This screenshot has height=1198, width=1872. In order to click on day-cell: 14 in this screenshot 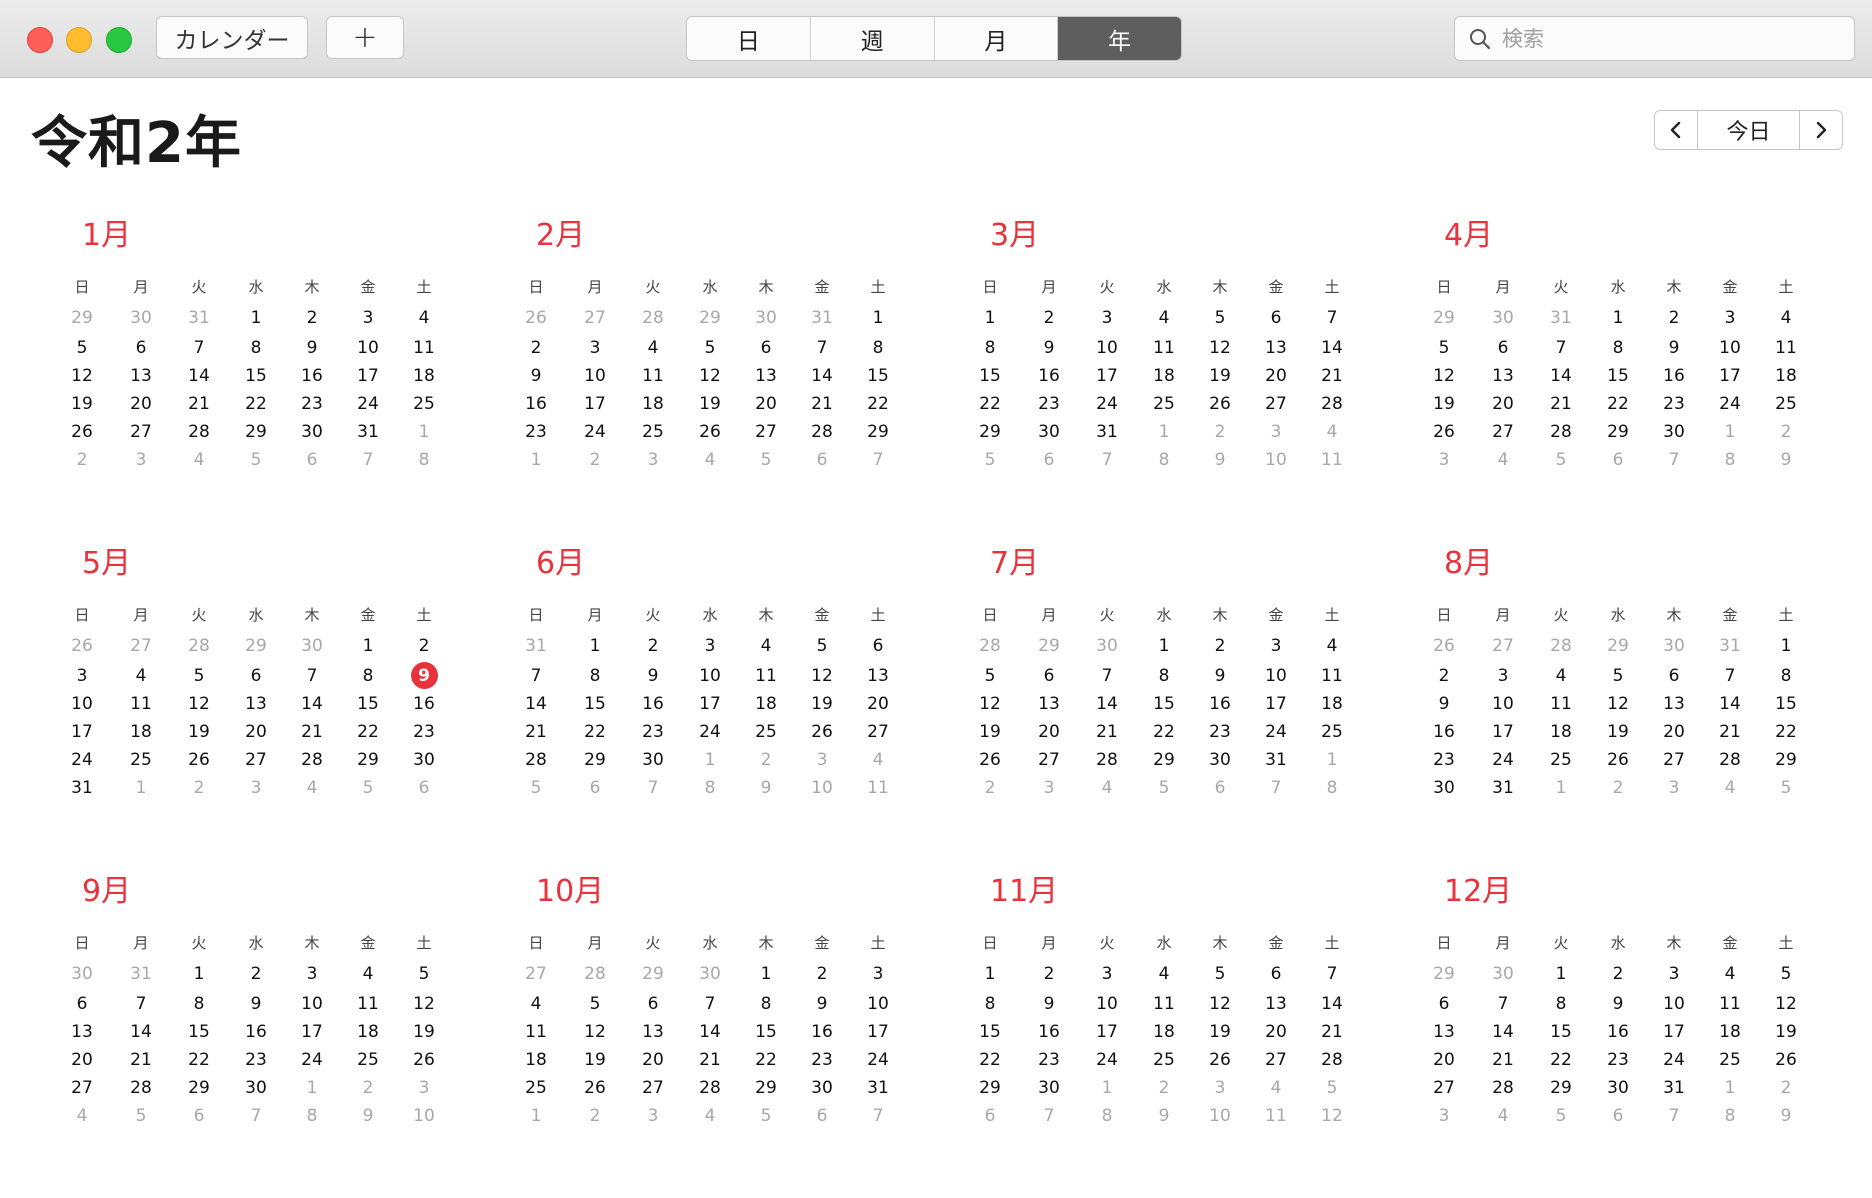, I will do `click(536, 704)`.